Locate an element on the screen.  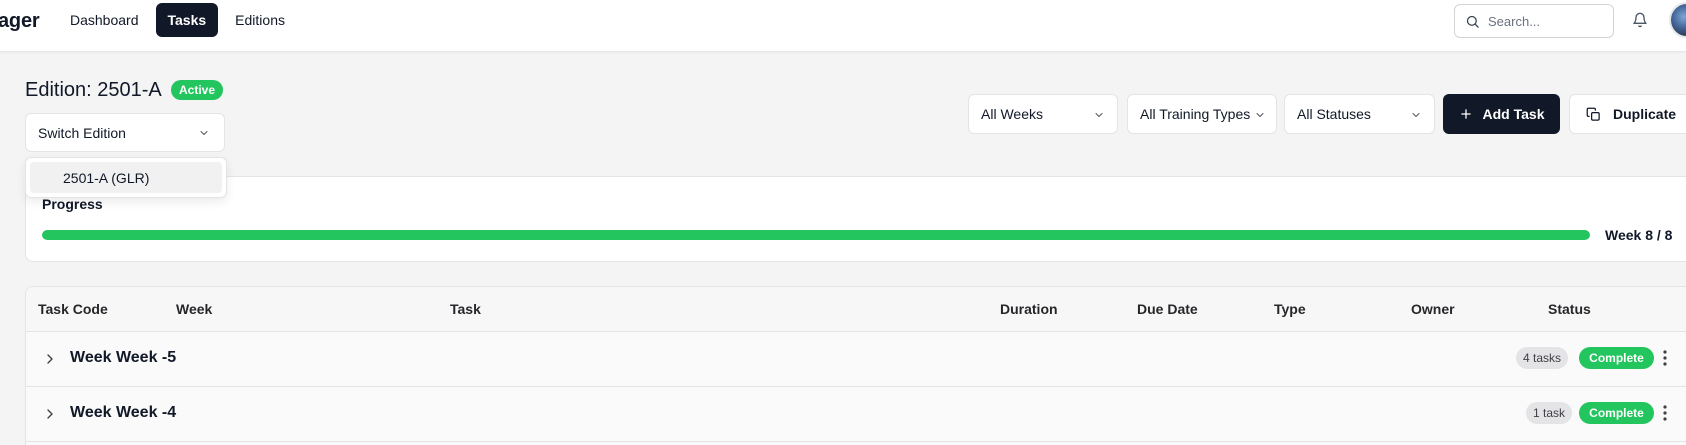
progress-label: Progress is located at coordinates (72, 204).